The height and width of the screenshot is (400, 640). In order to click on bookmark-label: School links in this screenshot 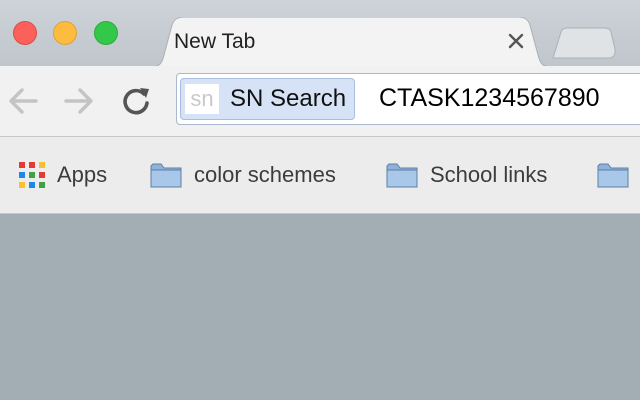, I will do `click(489, 174)`.